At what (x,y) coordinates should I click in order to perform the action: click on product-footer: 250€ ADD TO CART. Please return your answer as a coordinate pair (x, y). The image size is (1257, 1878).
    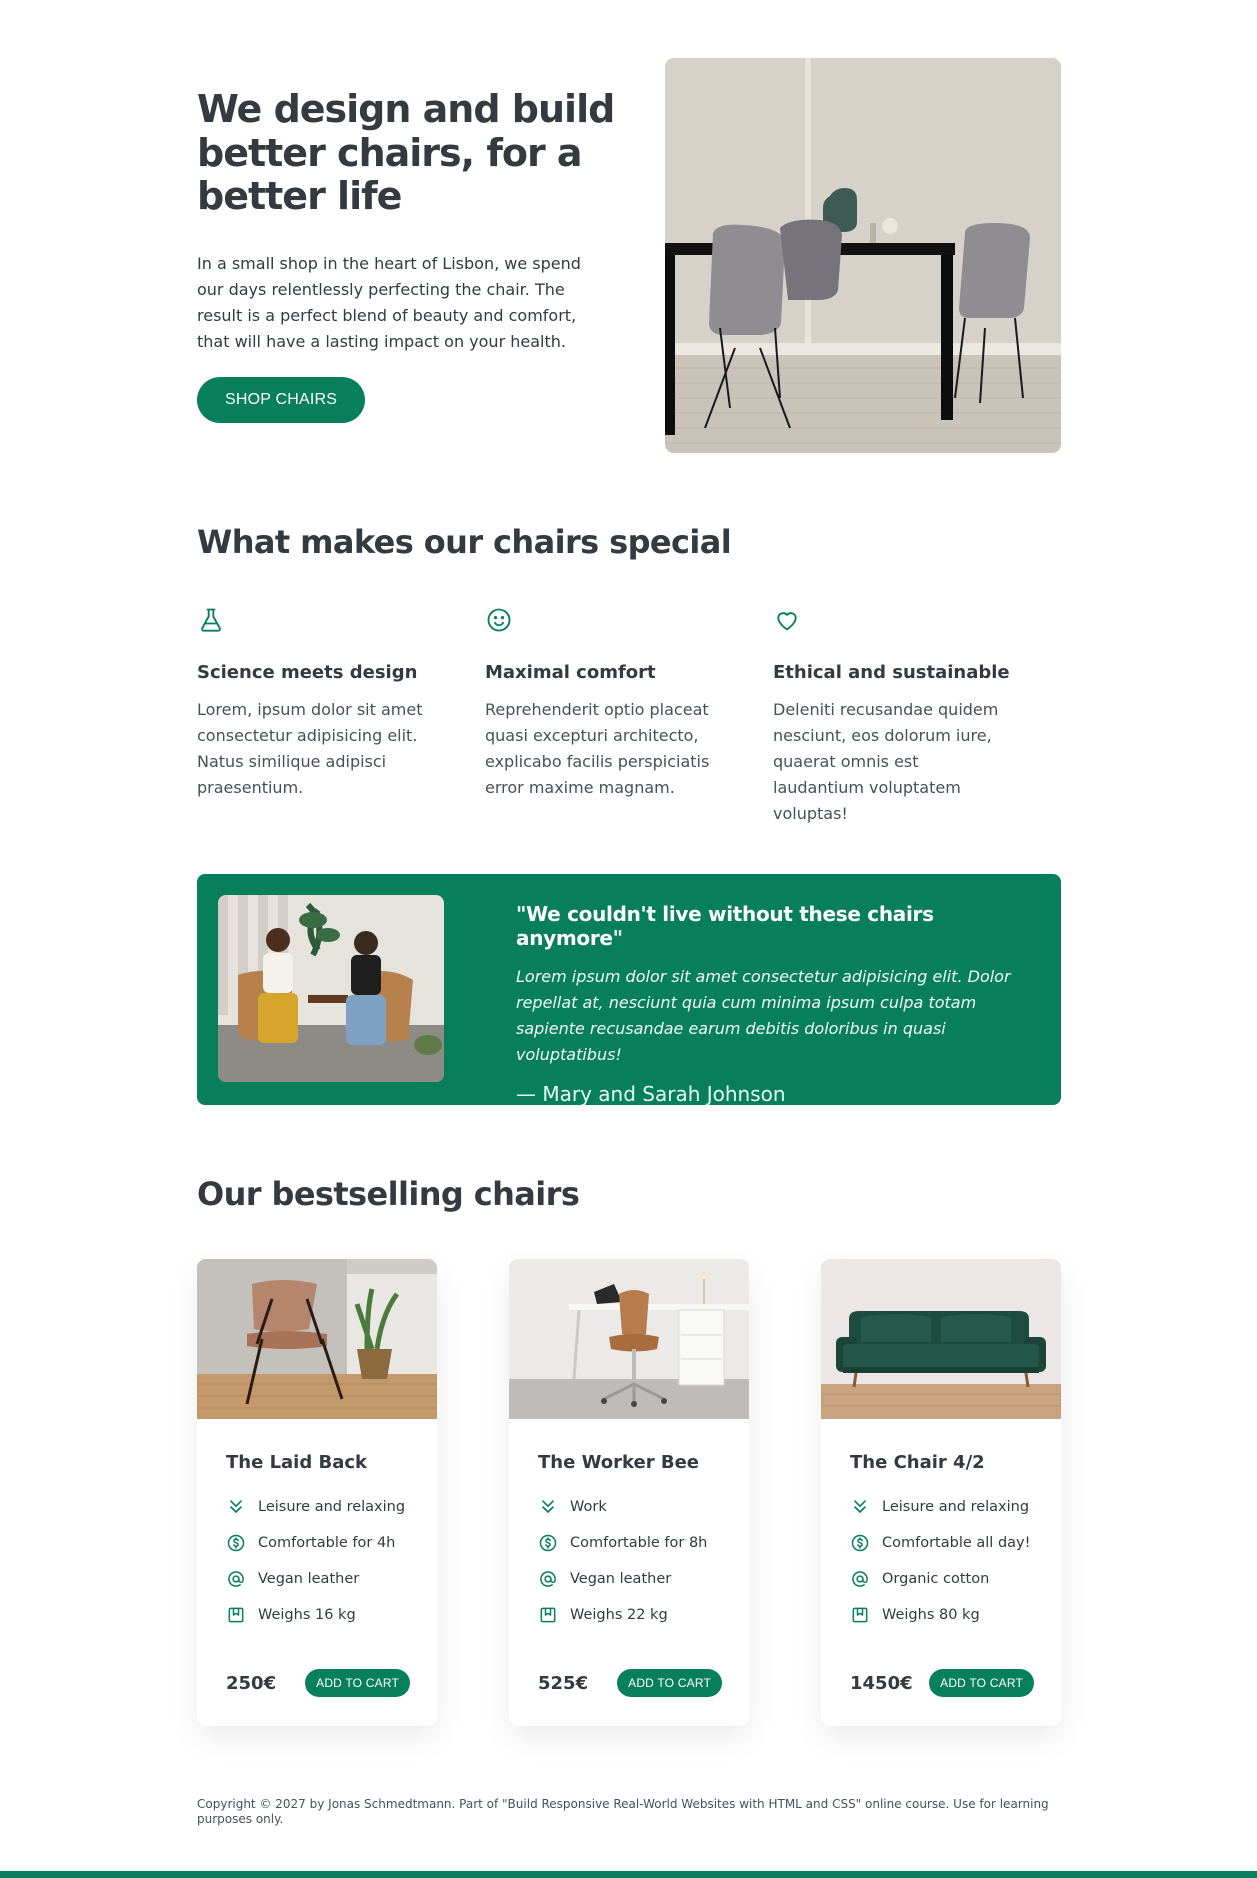
    Looking at the image, I should click on (318, 1683).